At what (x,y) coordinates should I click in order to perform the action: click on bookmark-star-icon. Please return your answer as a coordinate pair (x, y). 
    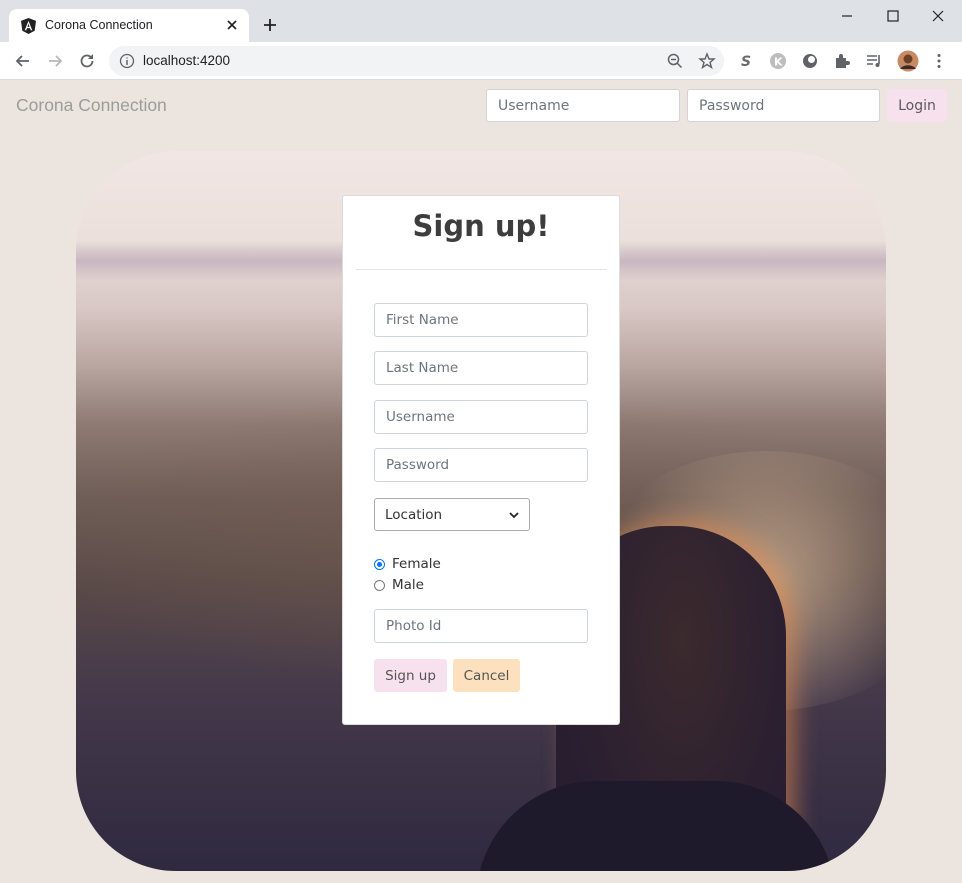
    Looking at the image, I should click on (707, 61).